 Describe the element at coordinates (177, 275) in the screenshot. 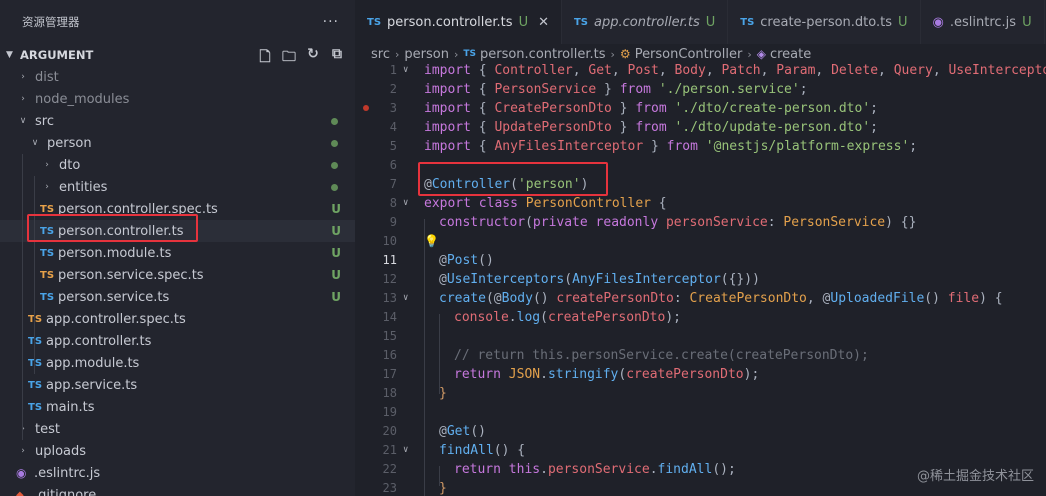

I see `tree-file: TS person.service.spec.ts U` at that location.